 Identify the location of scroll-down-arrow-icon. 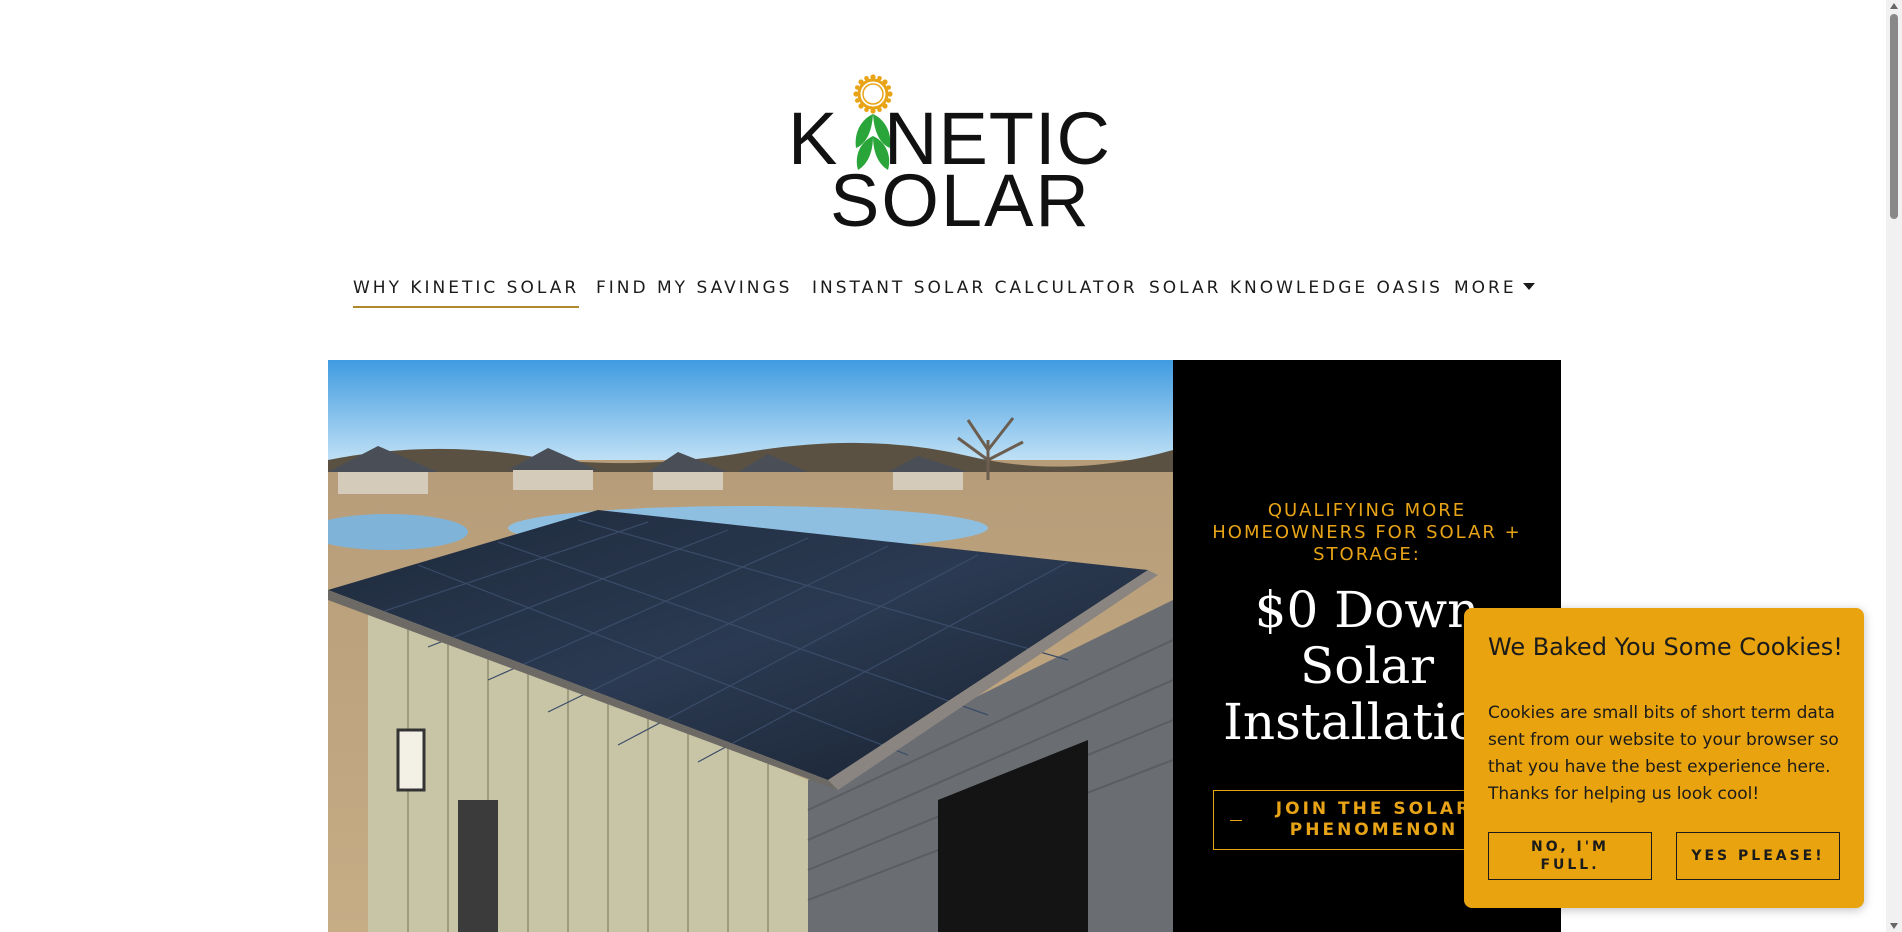
(1894, 926).